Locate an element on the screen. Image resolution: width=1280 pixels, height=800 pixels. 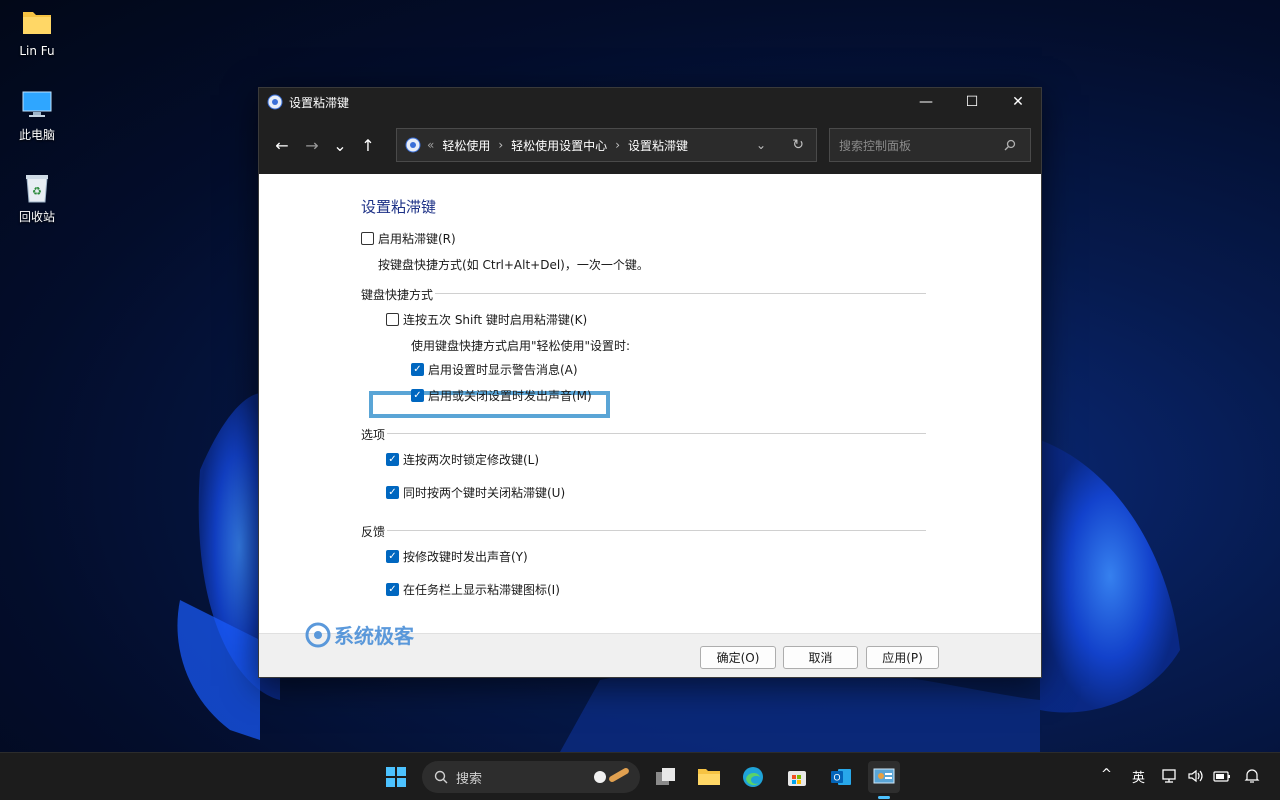
start-button is located at coordinates (396, 777).